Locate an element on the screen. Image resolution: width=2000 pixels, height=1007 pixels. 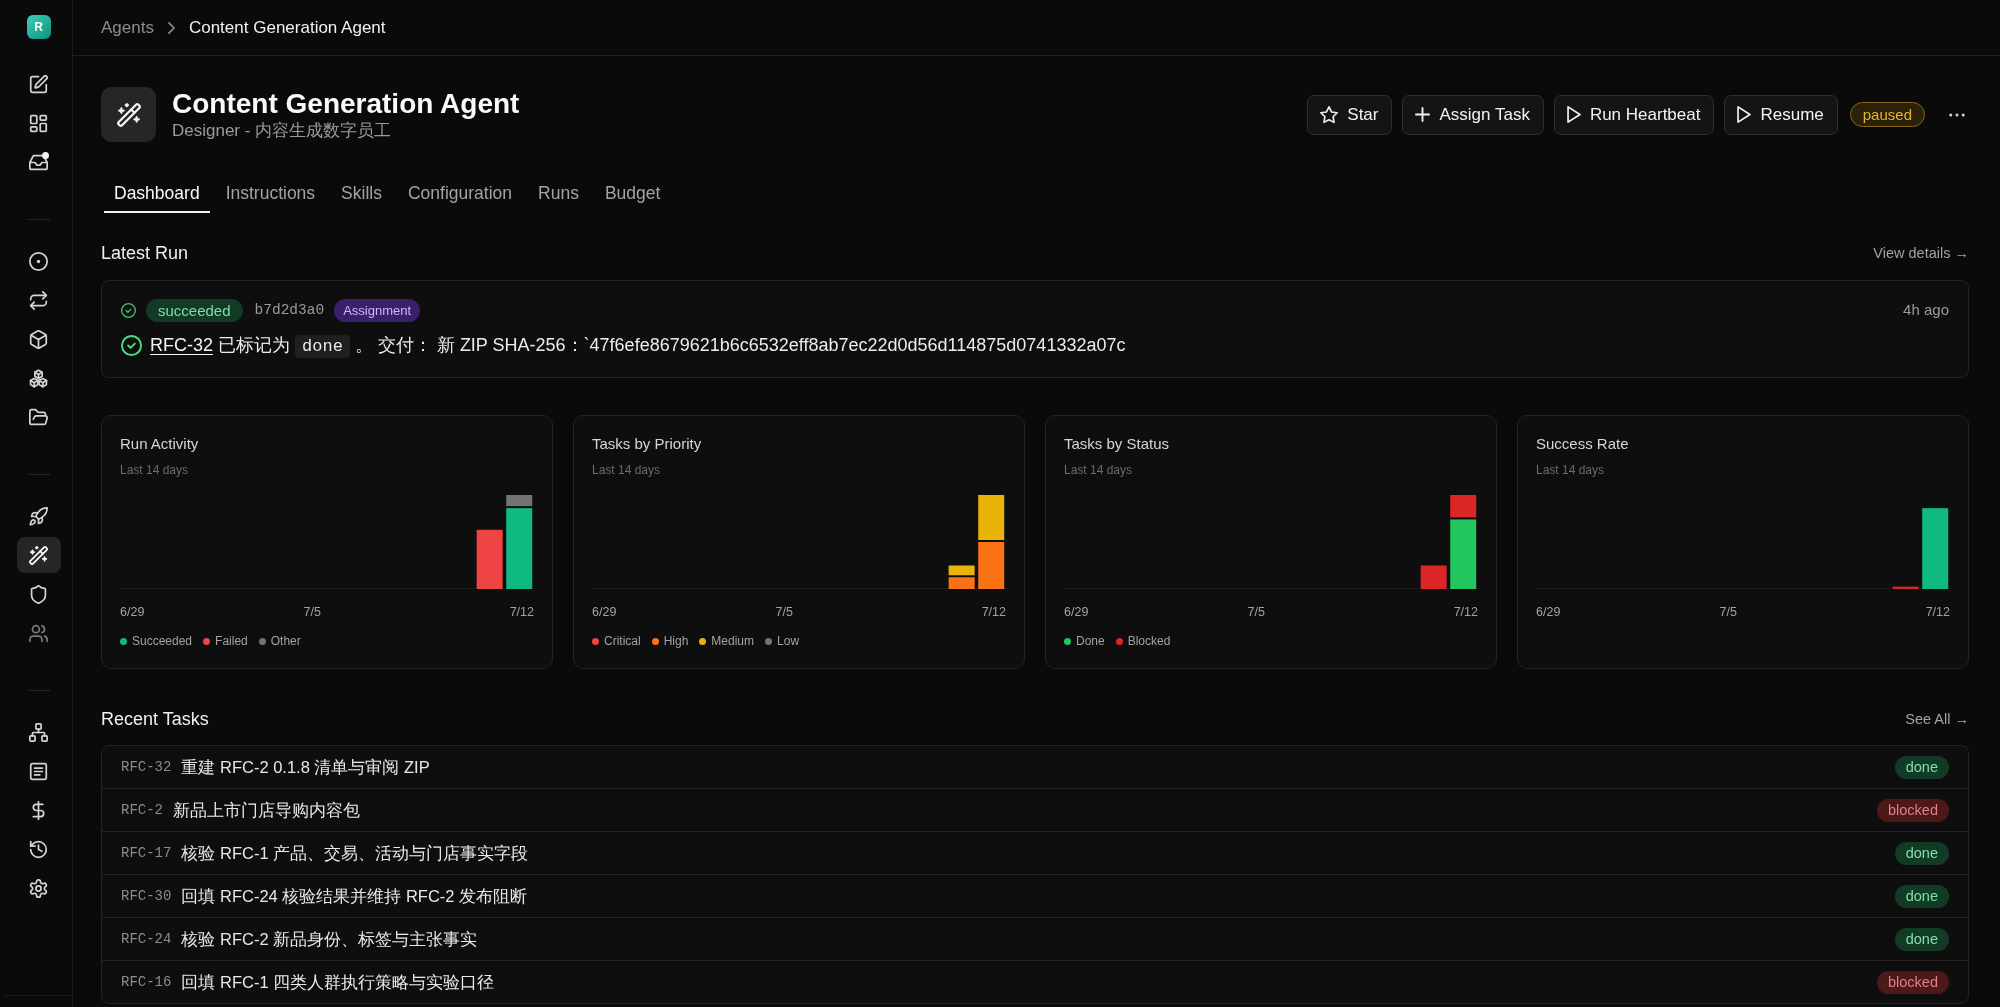
wand-icon is located at coordinates (38, 555).